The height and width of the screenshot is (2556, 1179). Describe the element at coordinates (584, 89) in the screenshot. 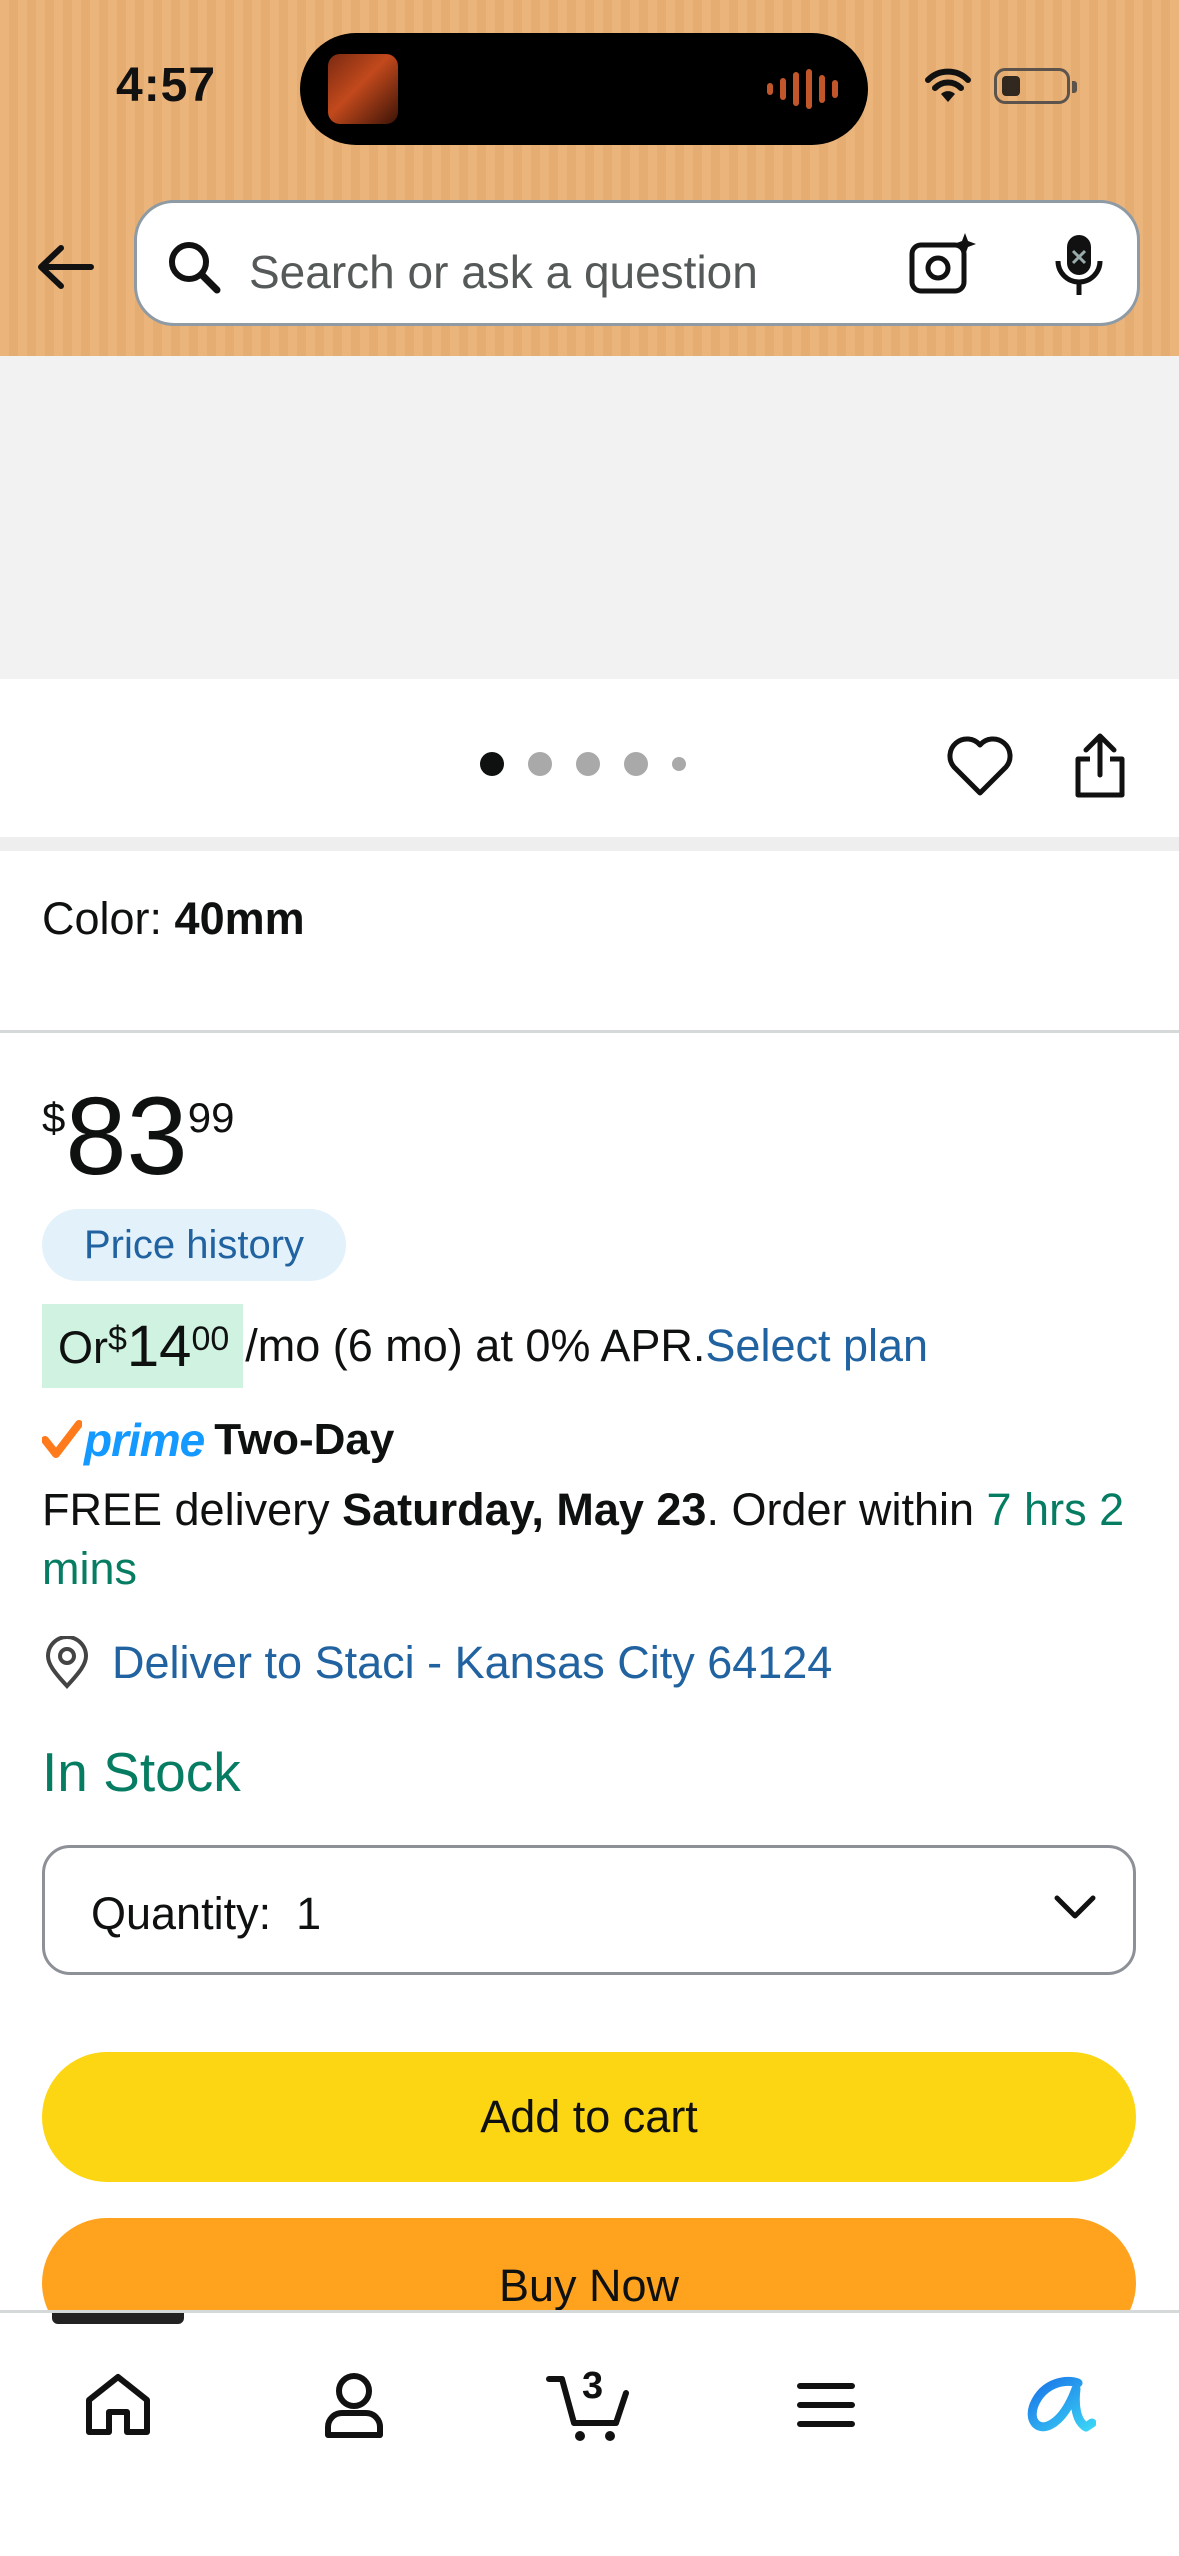

I see `dynamic-island` at that location.